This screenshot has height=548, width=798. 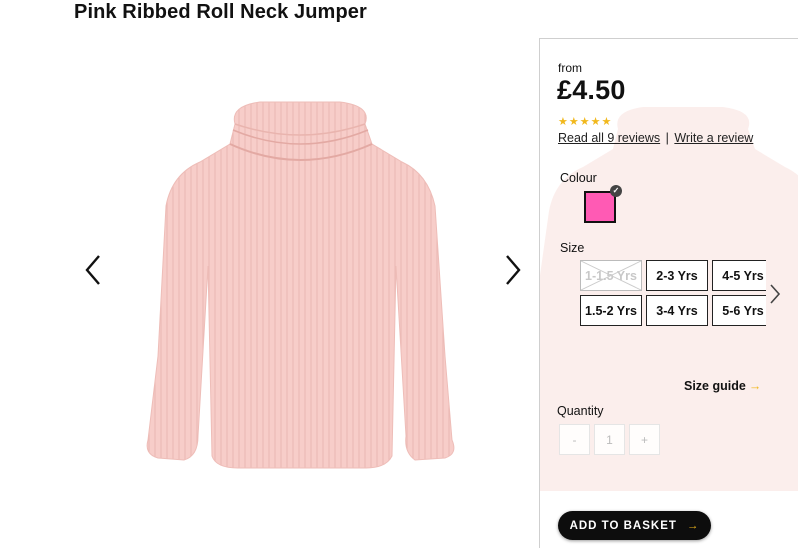 I want to click on size-option-3-4-yrs: 3-4 Yrs, so click(x=677, y=310).